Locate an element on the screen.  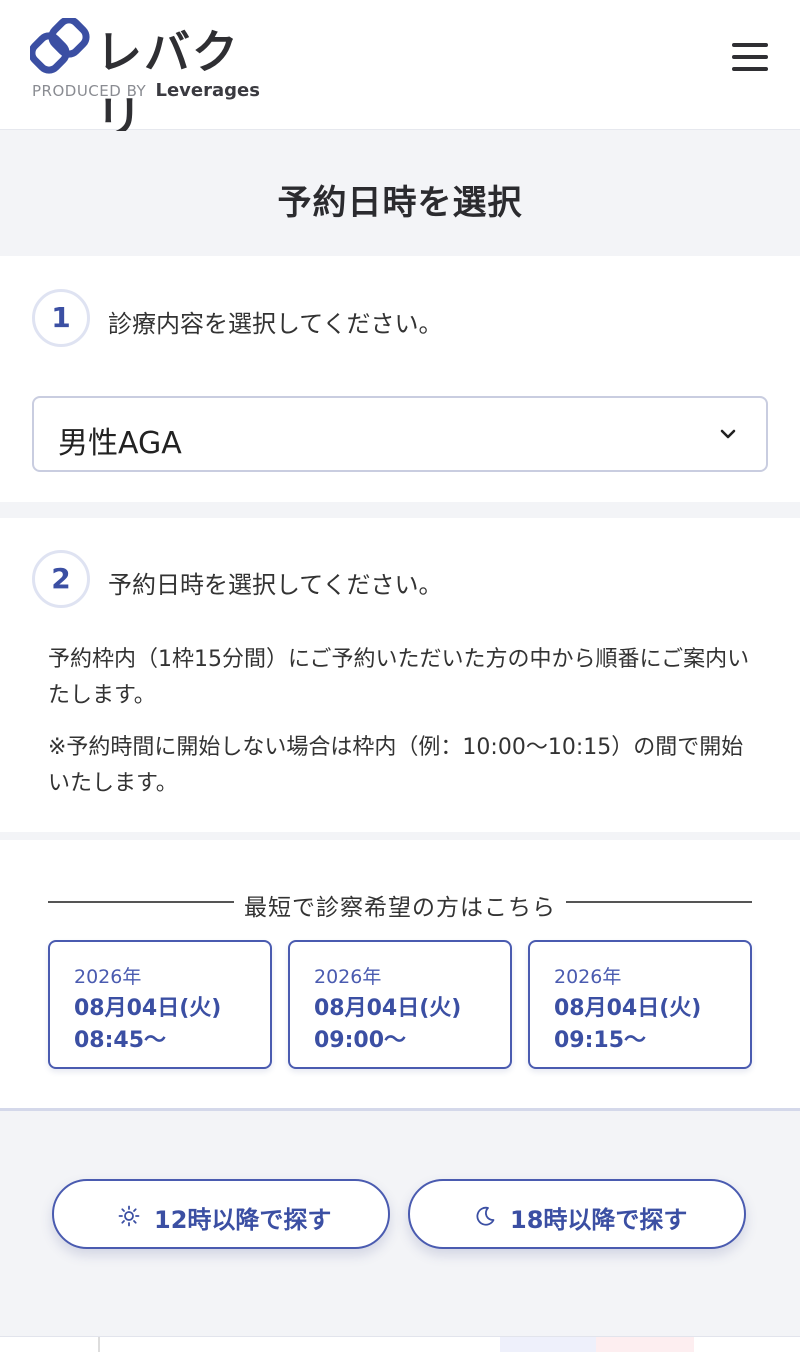
step1-number: 1 is located at coordinates (61, 318).